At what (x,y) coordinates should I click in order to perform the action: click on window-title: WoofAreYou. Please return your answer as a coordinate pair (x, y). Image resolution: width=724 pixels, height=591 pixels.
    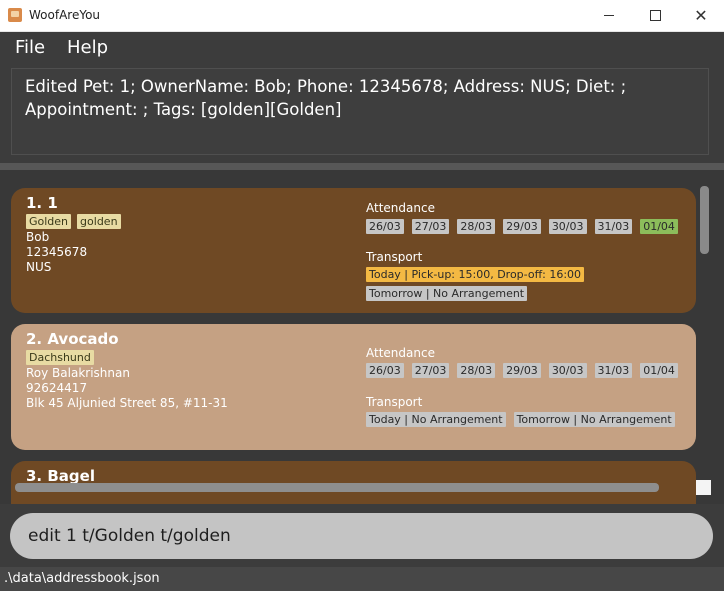
    Looking at the image, I should click on (65, 15).